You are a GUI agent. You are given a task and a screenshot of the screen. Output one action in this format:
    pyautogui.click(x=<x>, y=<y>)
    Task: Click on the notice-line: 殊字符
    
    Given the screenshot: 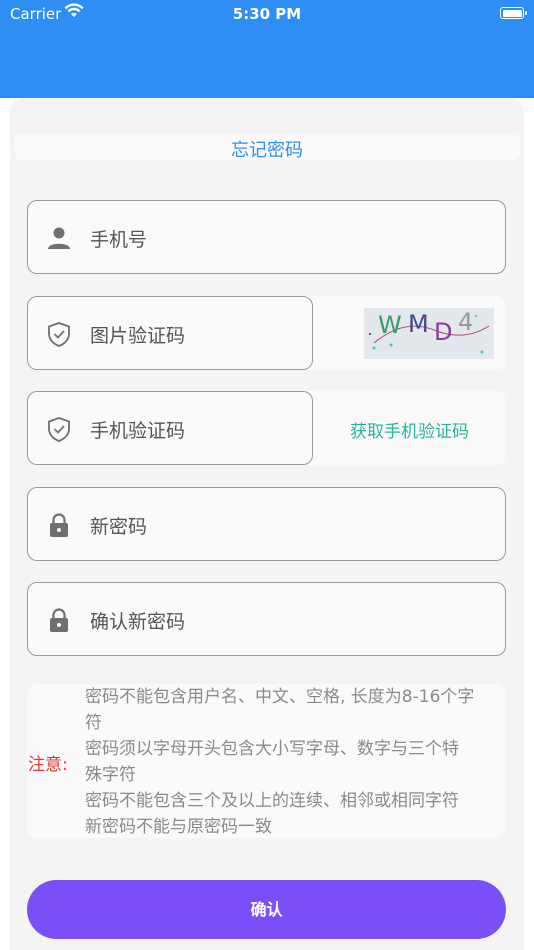 What is the action you would take?
    pyautogui.click(x=110, y=775)
    